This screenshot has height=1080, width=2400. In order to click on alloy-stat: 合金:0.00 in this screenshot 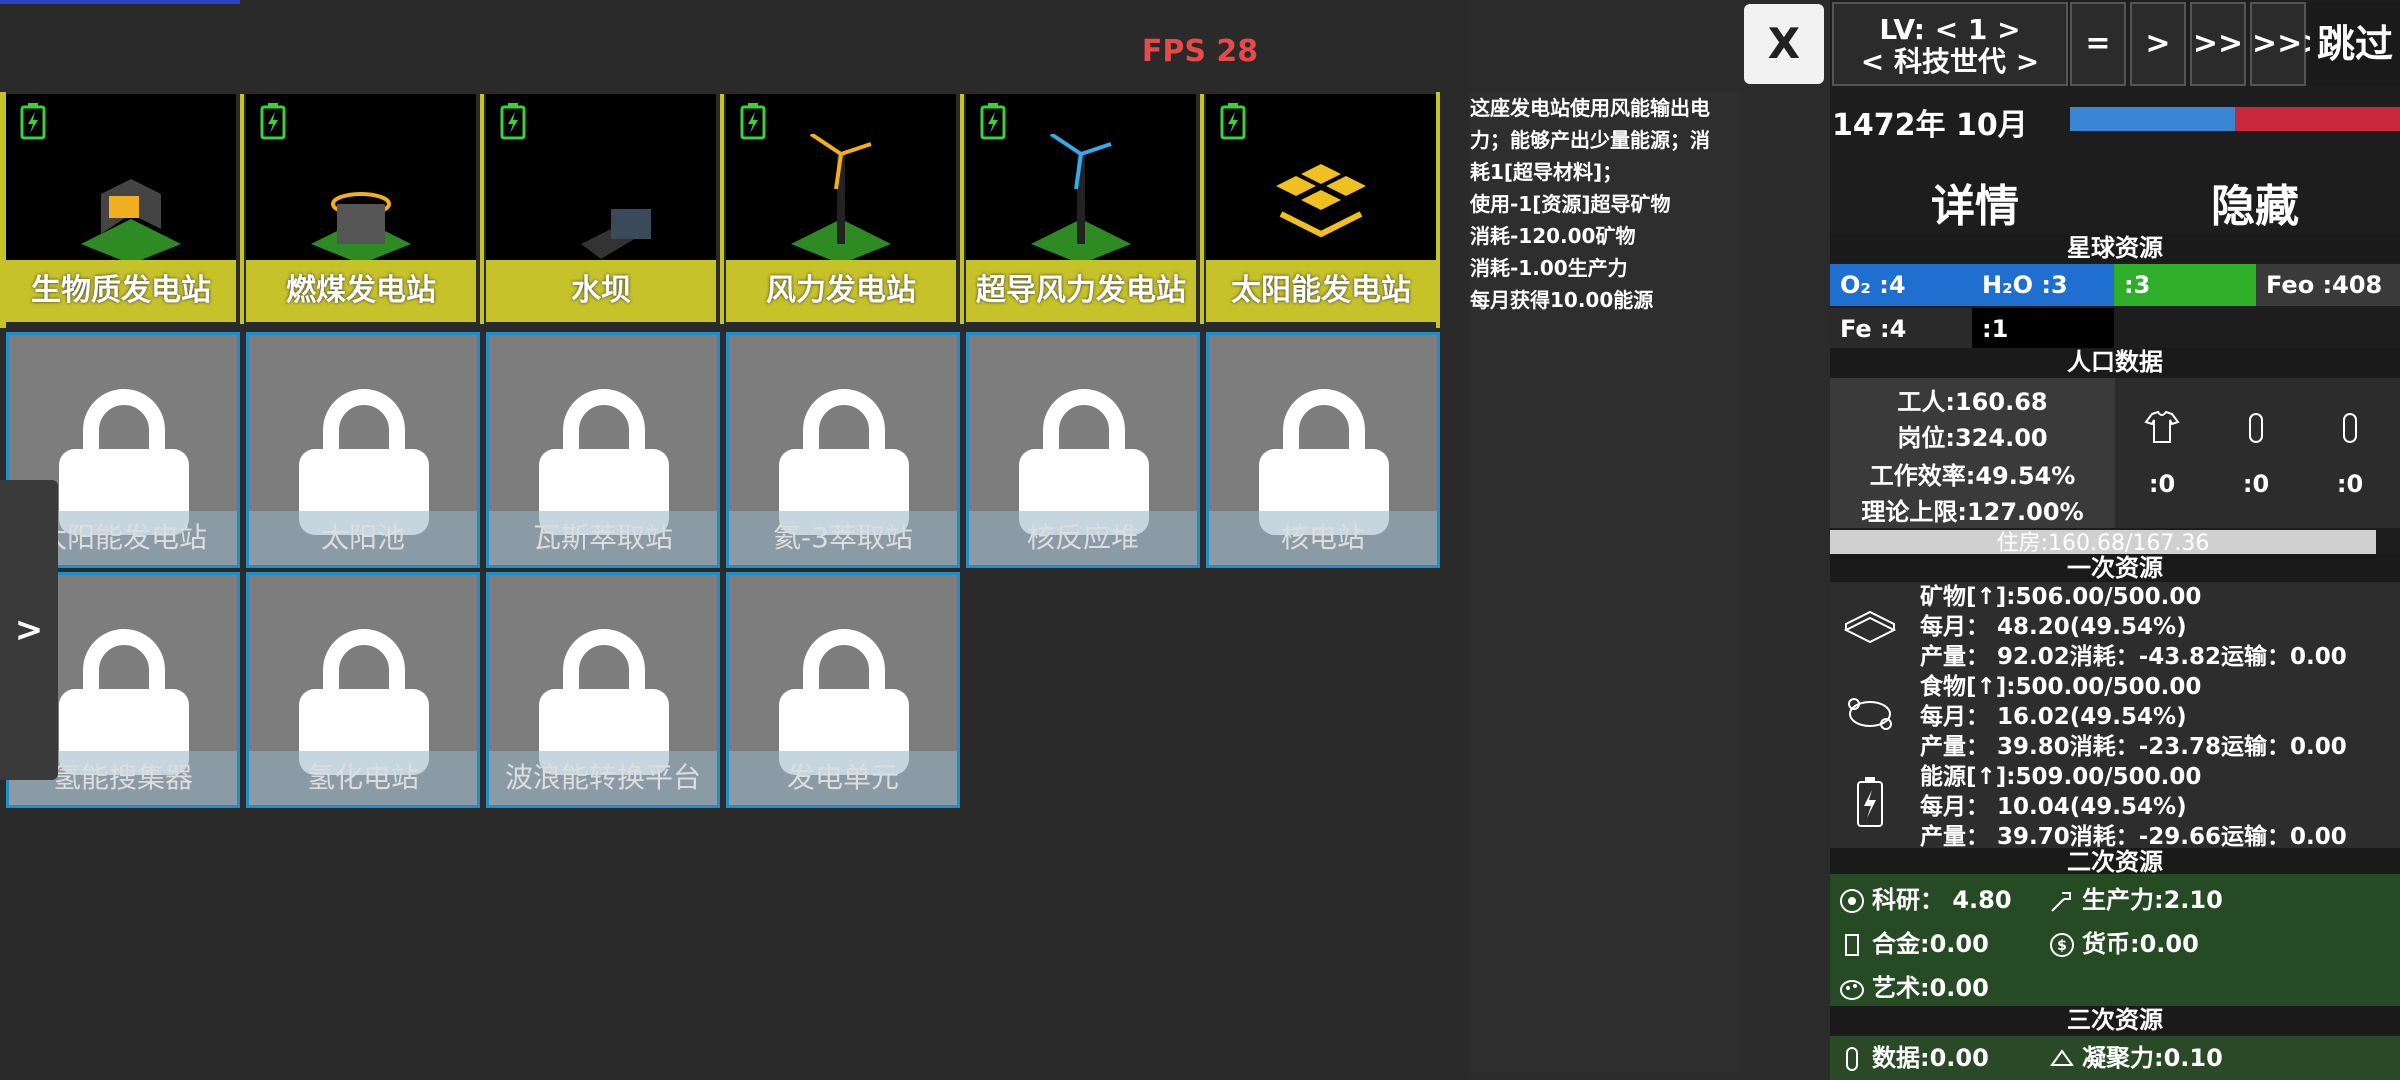, I will do `click(1913, 944)`.